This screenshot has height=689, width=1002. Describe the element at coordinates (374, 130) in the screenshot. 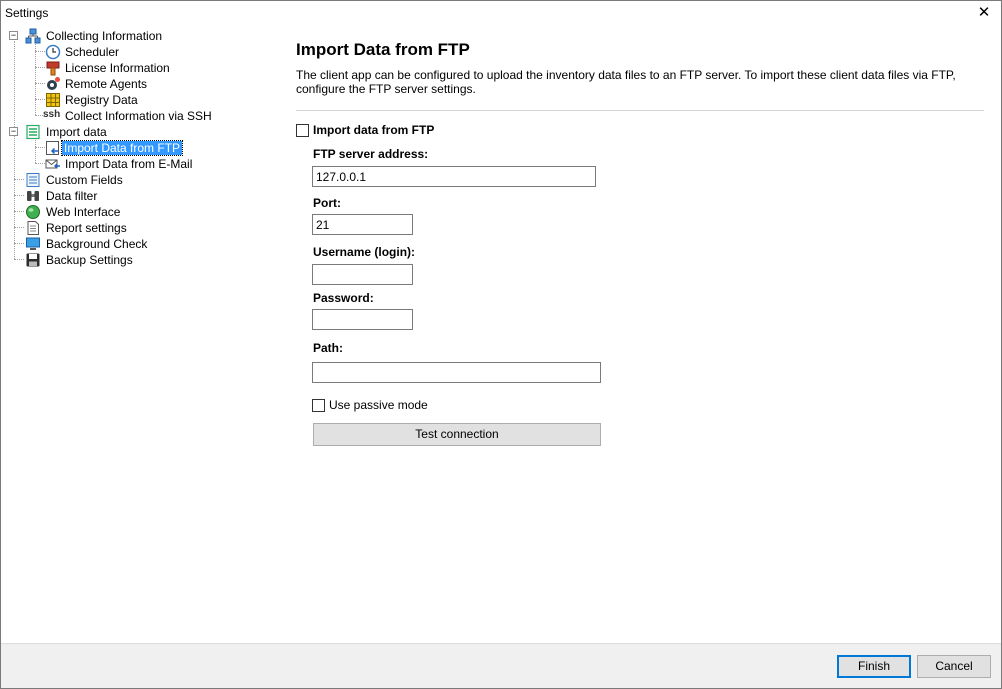

I see `import-ftp-label: Import data from FTP` at that location.